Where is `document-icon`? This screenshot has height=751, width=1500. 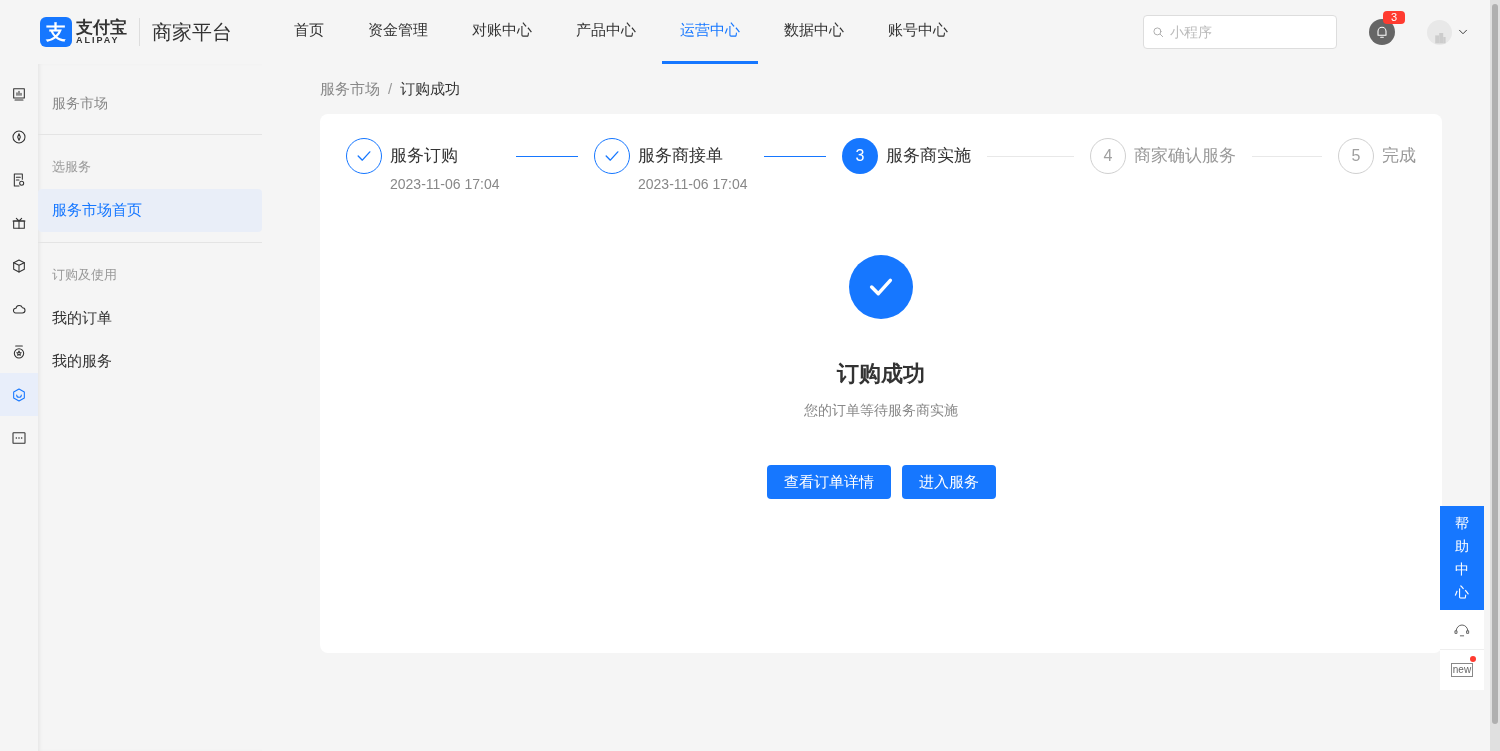
document-icon is located at coordinates (19, 179).